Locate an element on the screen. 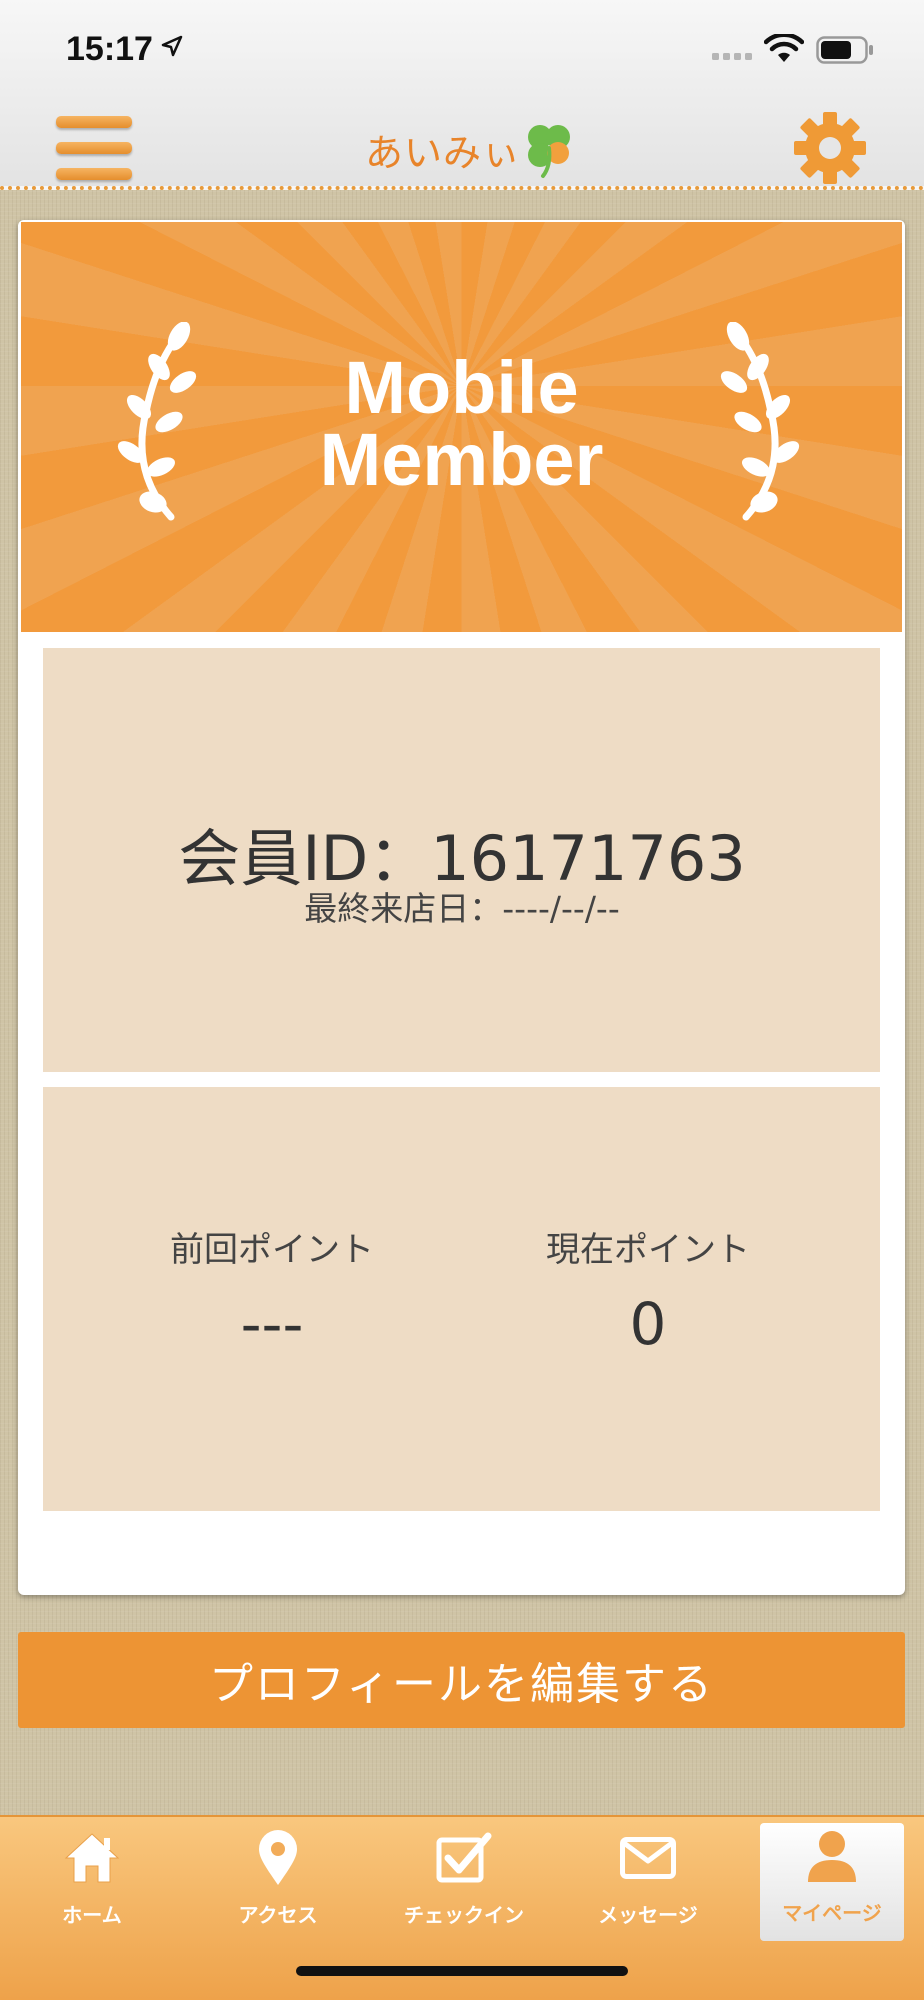 The image size is (924, 2000). tab-mypage: マイページ is located at coordinates (832, 1882).